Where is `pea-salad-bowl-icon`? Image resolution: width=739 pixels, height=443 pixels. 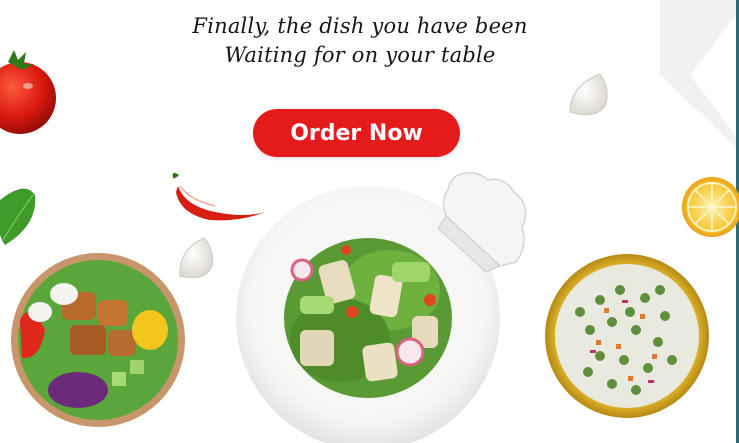 pea-salad-bowl-icon is located at coordinates (627, 336).